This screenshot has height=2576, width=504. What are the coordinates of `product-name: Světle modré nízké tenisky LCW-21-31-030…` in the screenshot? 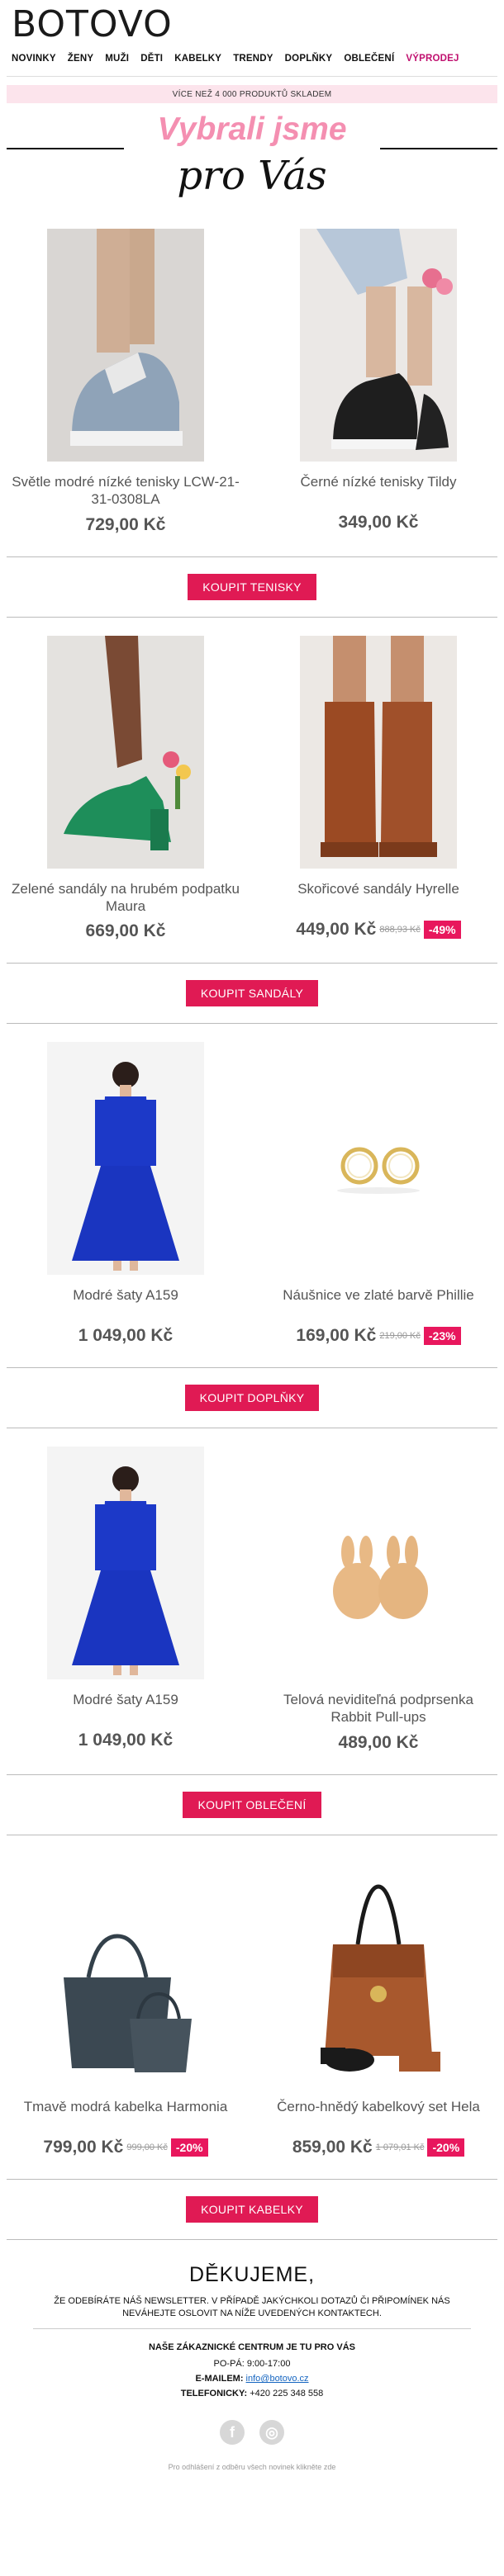 It's located at (126, 491).